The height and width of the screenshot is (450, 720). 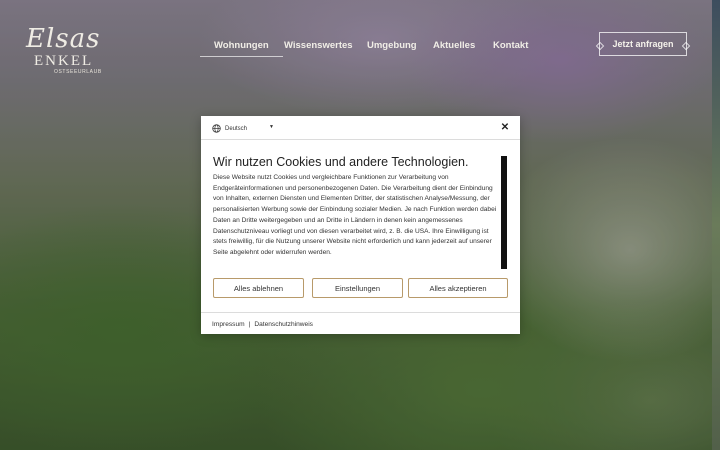 I want to click on settings-button: Einstellungen, so click(x=357, y=288).